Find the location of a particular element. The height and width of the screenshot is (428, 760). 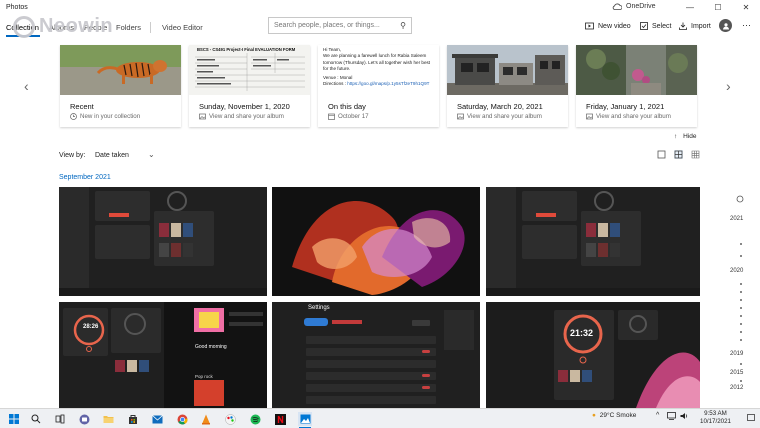

import-button: Import is located at coordinates (695, 26).